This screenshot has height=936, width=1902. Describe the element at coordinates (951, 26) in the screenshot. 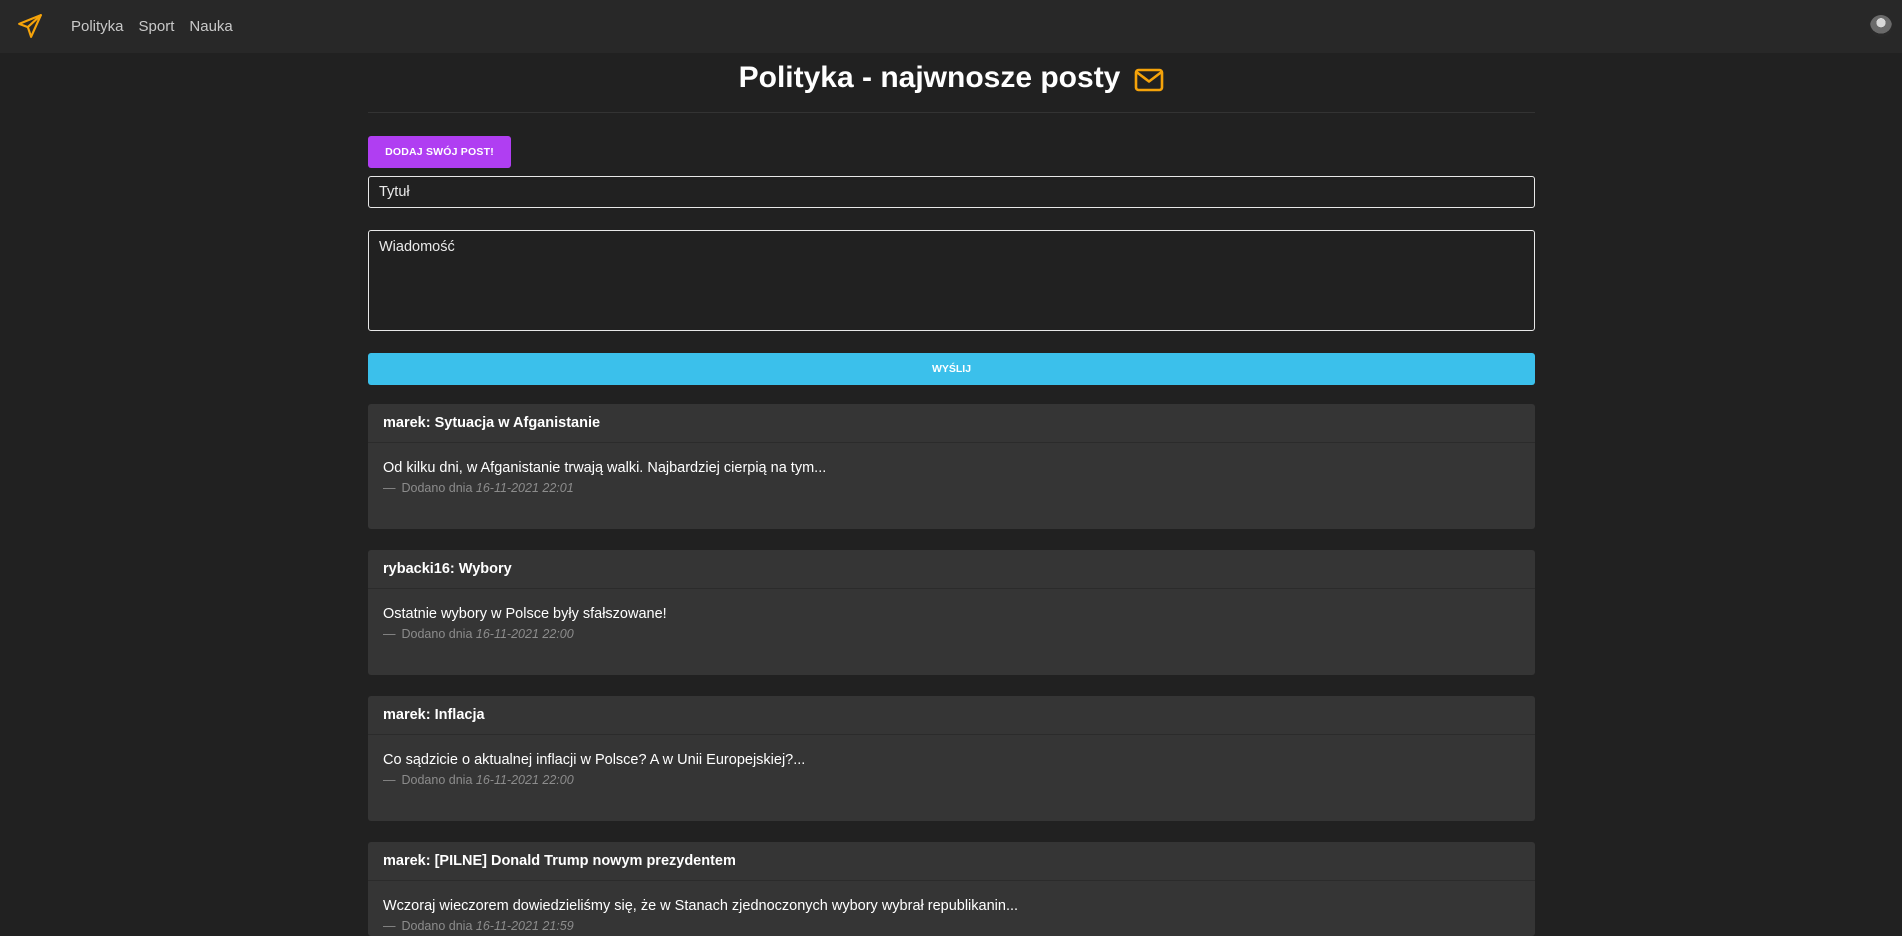

I see `navbar: Polityka Sport Nauka` at that location.